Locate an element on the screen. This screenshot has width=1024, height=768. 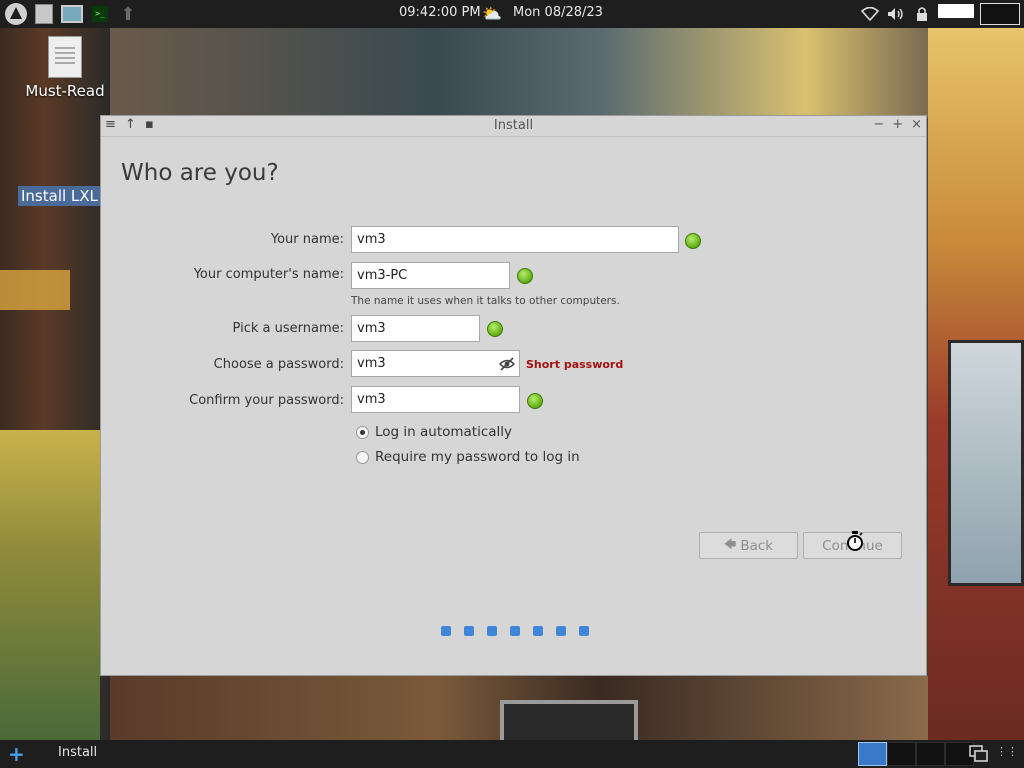
wifi-icon is located at coordinates (870, 14).